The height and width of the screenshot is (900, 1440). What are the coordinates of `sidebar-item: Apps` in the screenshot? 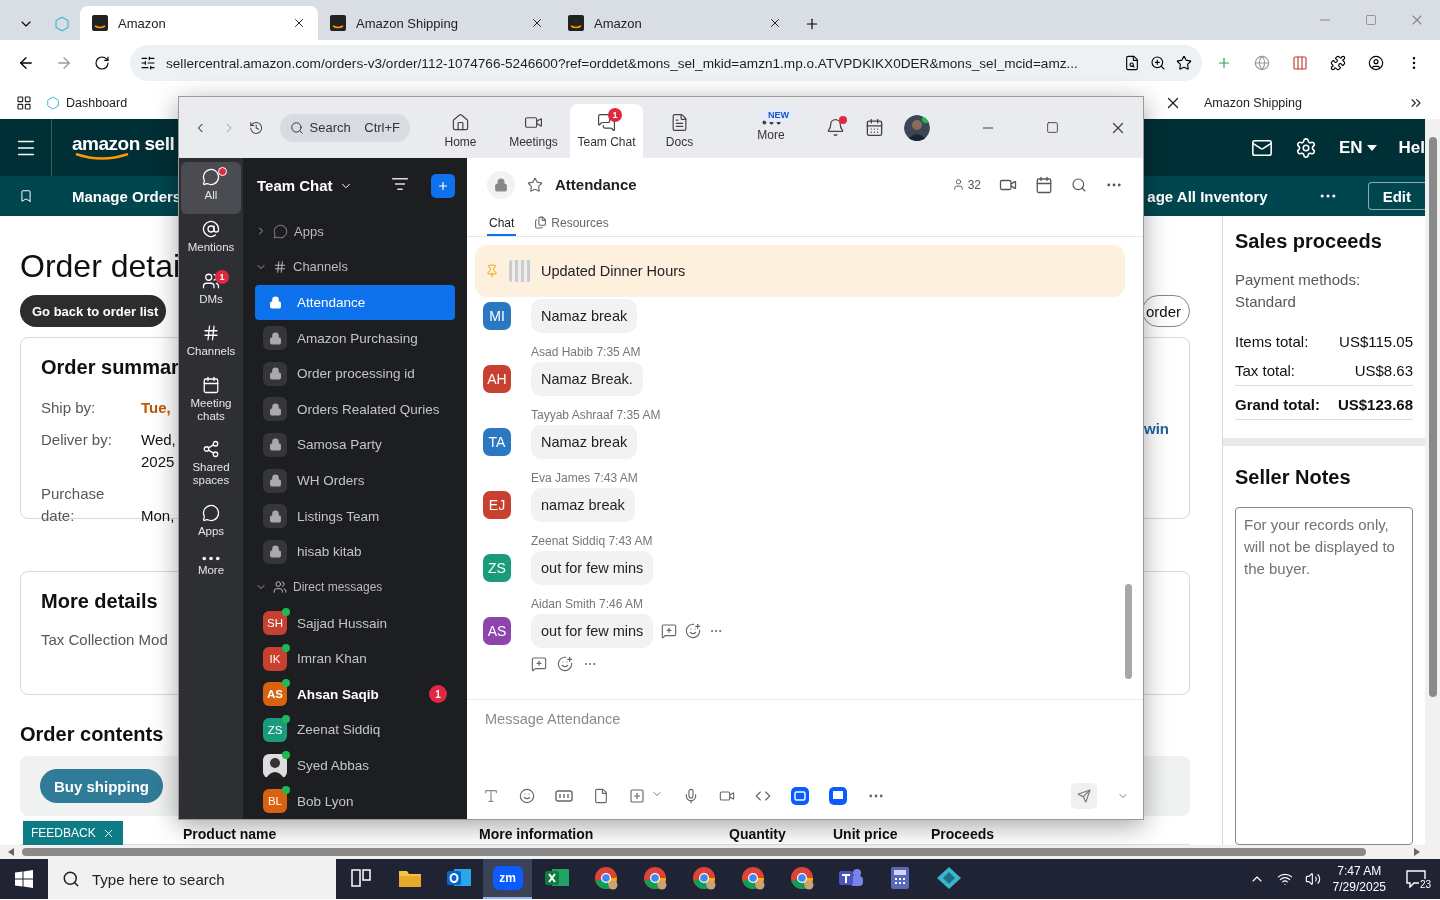 It's located at (211, 524).